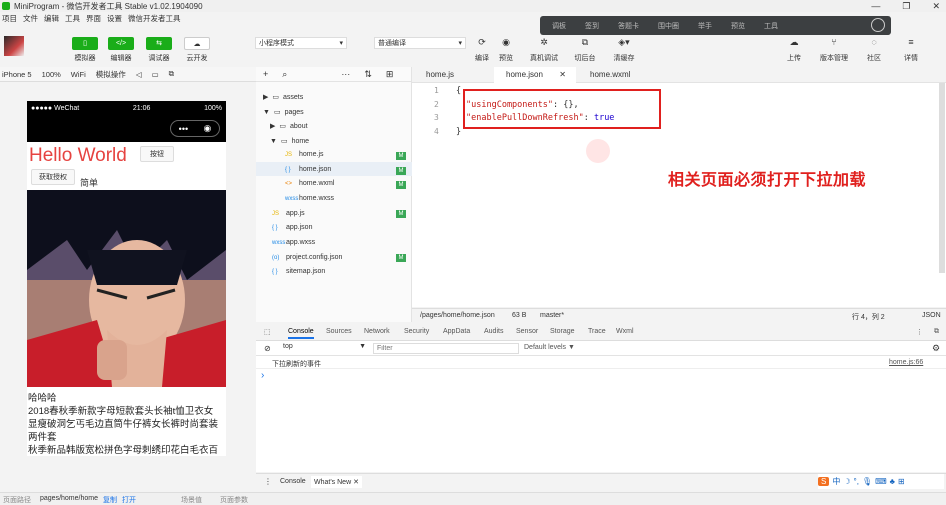  Describe the element at coordinates (846, 481) in the screenshot. I see `moon-icon: ☽` at that location.